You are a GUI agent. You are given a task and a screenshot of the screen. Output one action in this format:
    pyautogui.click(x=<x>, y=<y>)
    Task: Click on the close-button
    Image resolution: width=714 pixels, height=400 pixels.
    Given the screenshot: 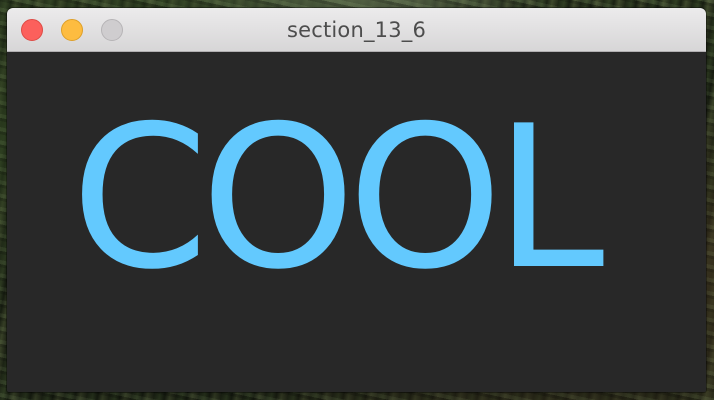 What is the action you would take?
    pyautogui.click(x=32, y=30)
    